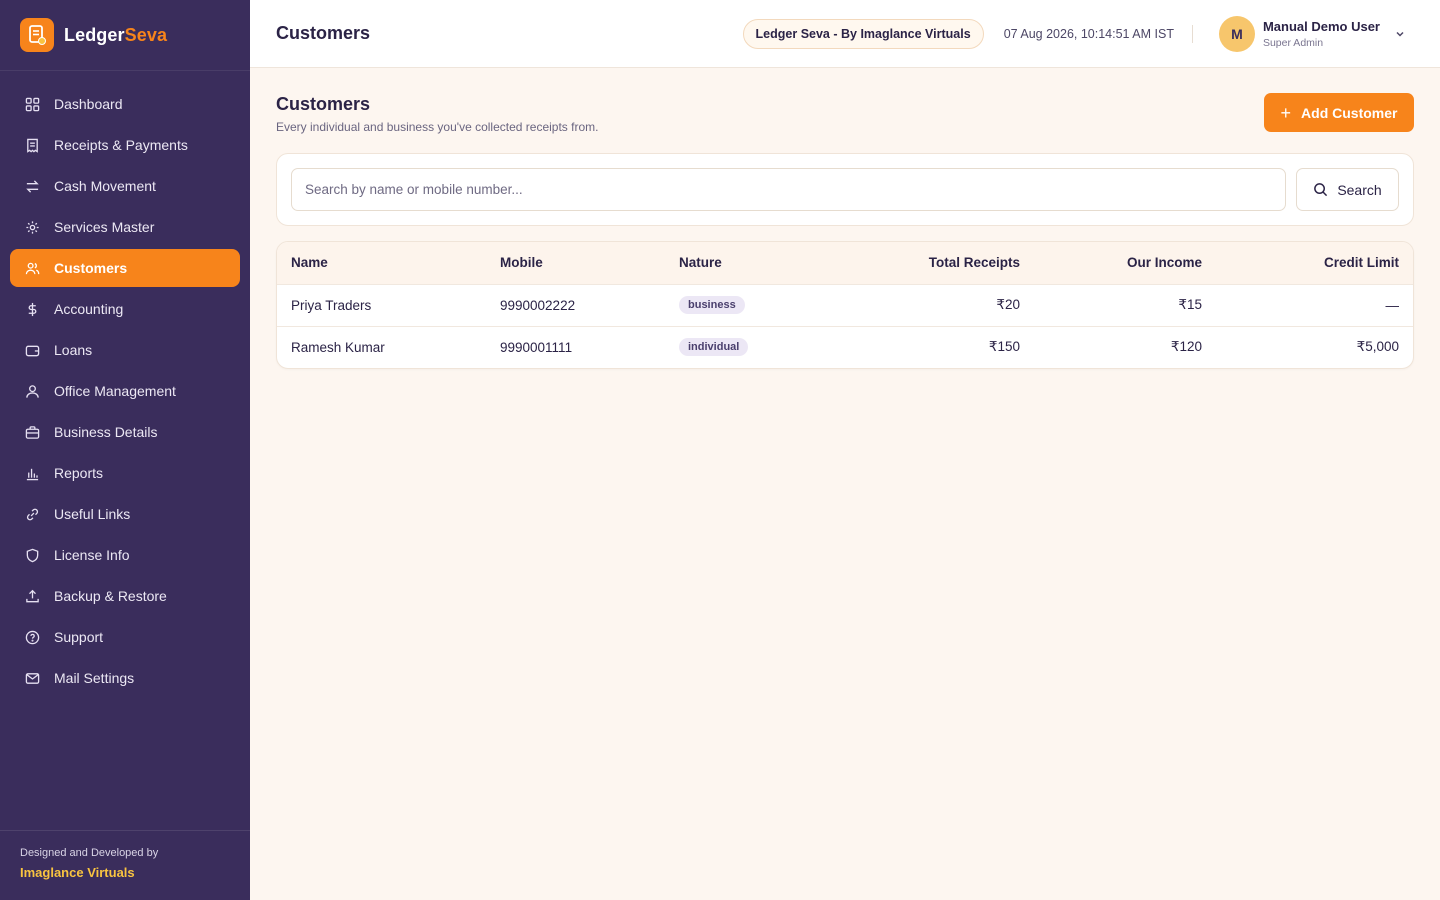 This screenshot has height=900, width=1440. What do you see at coordinates (146, 34) in the screenshot?
I see `brand-name-part2: Seva` at bounding box center [146, 34].